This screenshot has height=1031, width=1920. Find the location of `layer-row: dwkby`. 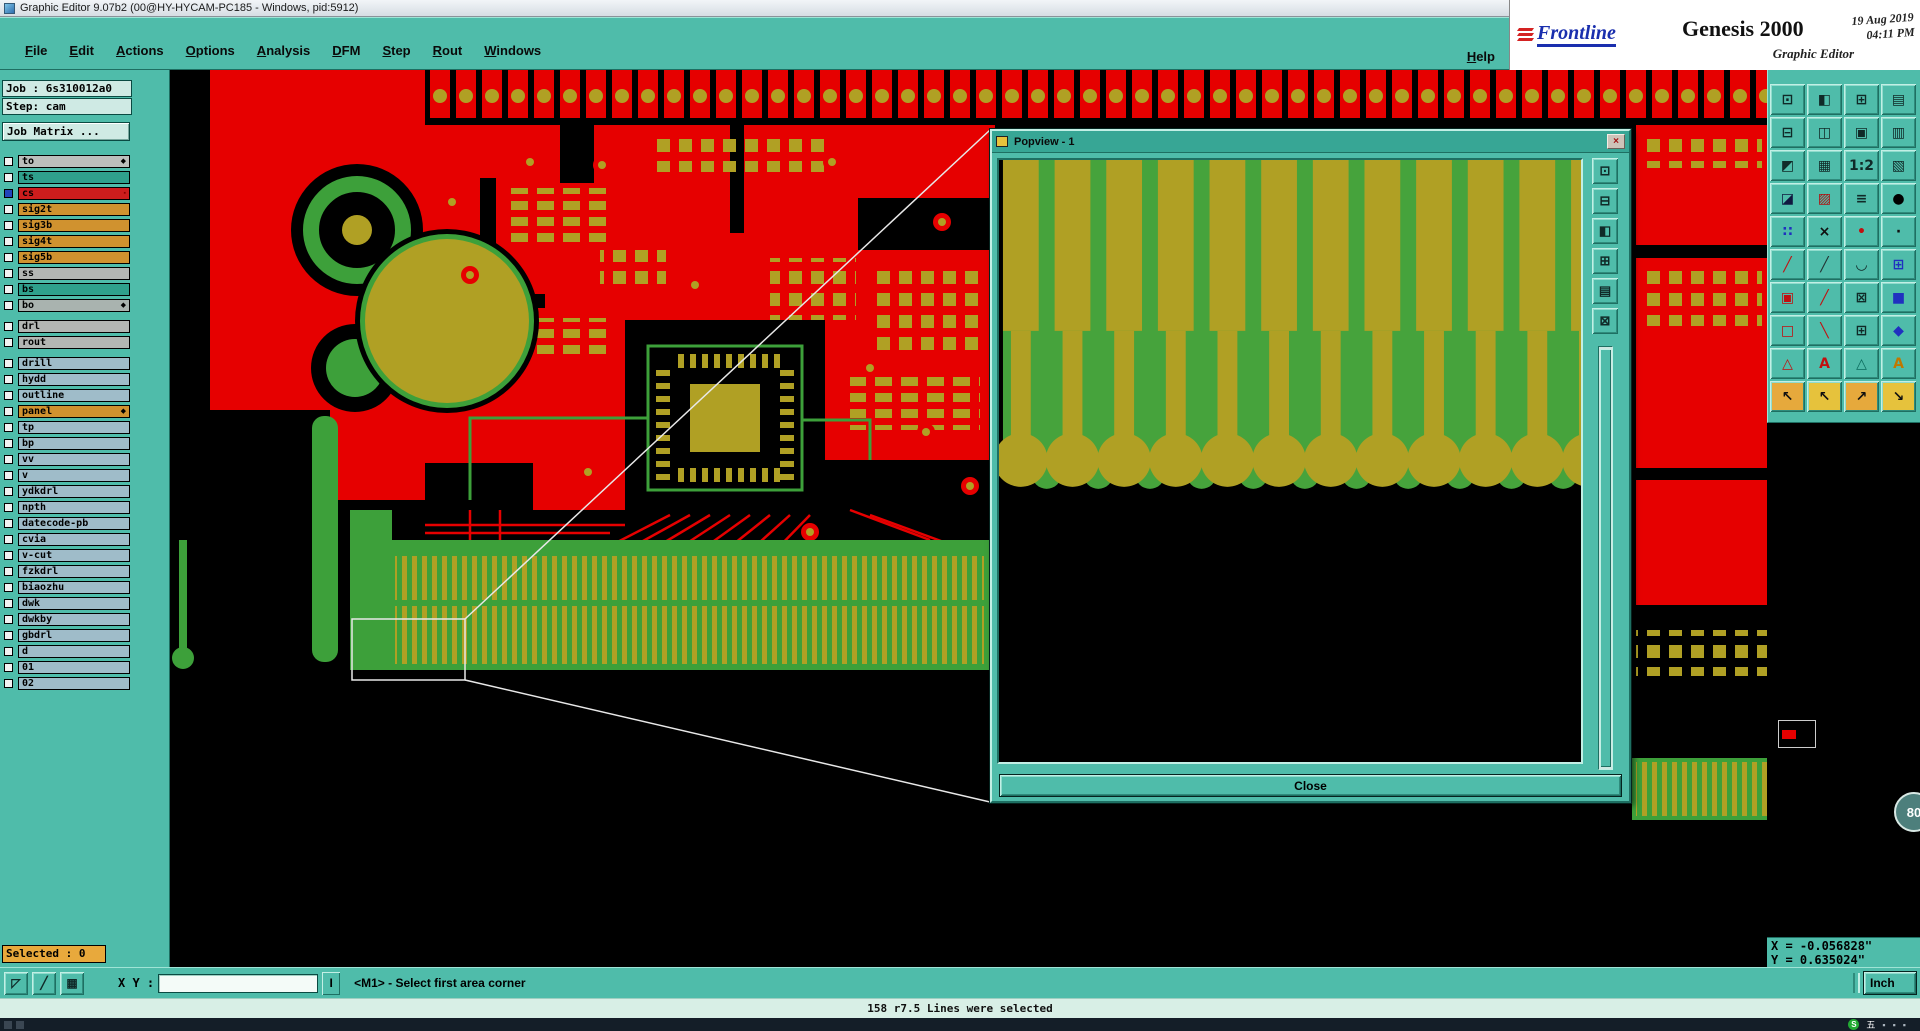

layer-row: dwkby is located at coordinates (84, 619).